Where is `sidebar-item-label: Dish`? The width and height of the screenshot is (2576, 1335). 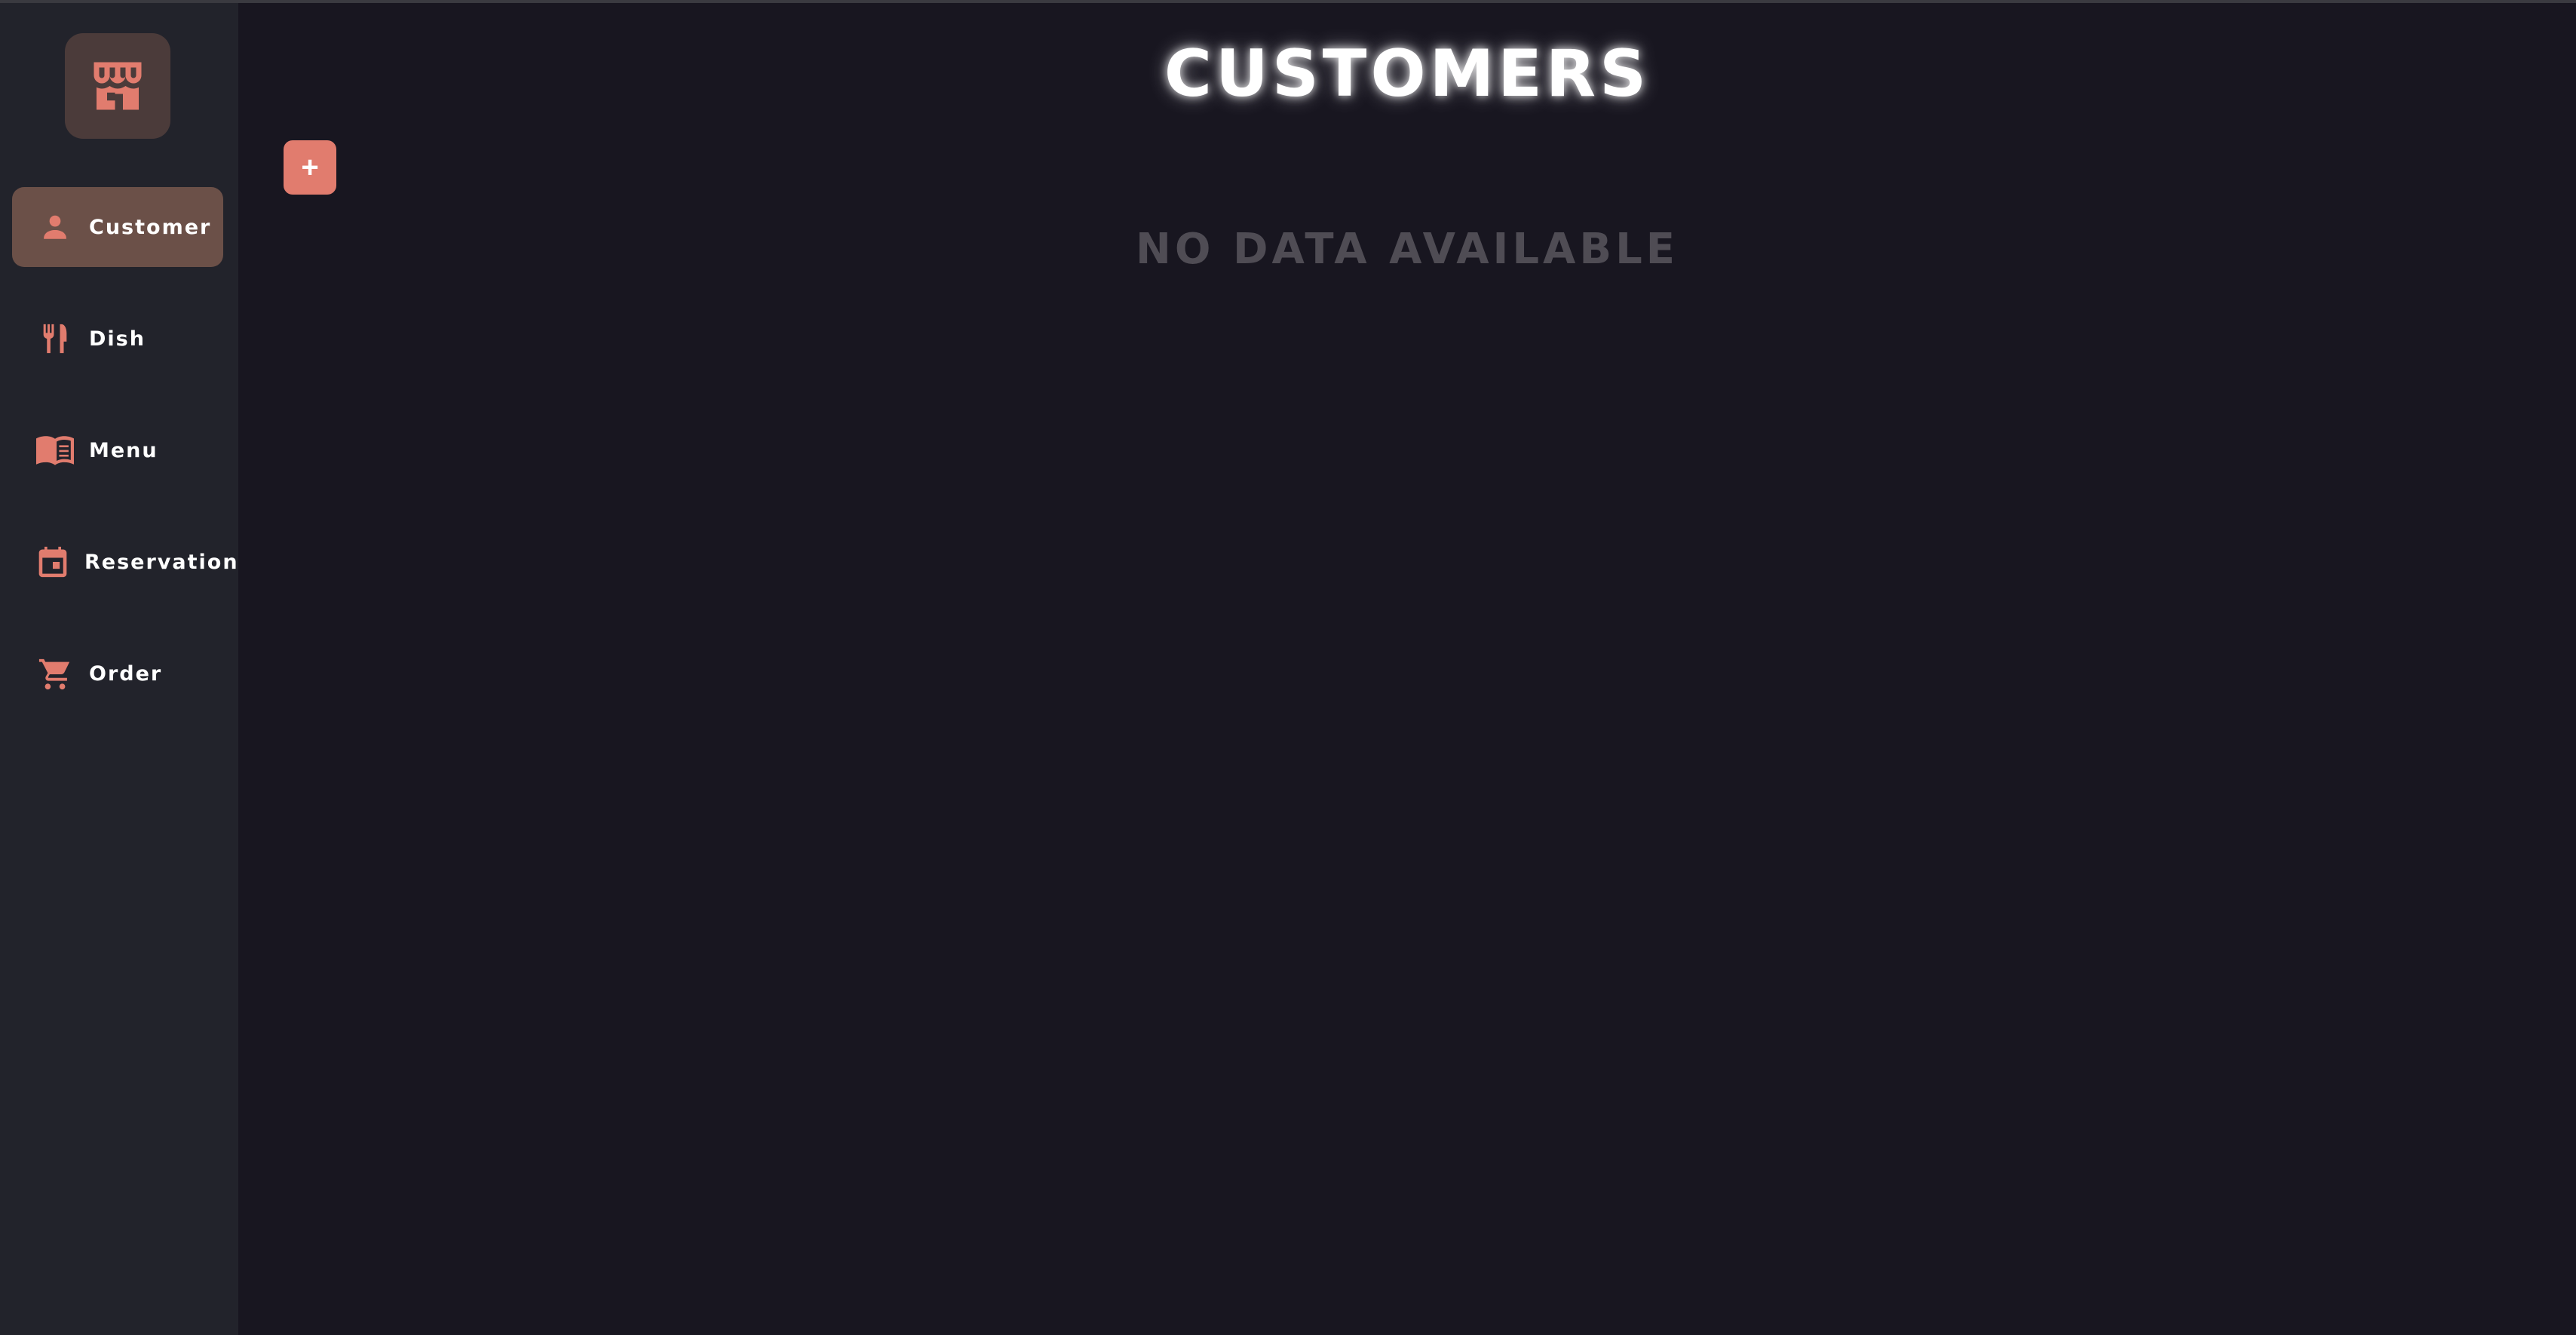
sidebar-item-label: Dish is located at coordinates (117, 339).